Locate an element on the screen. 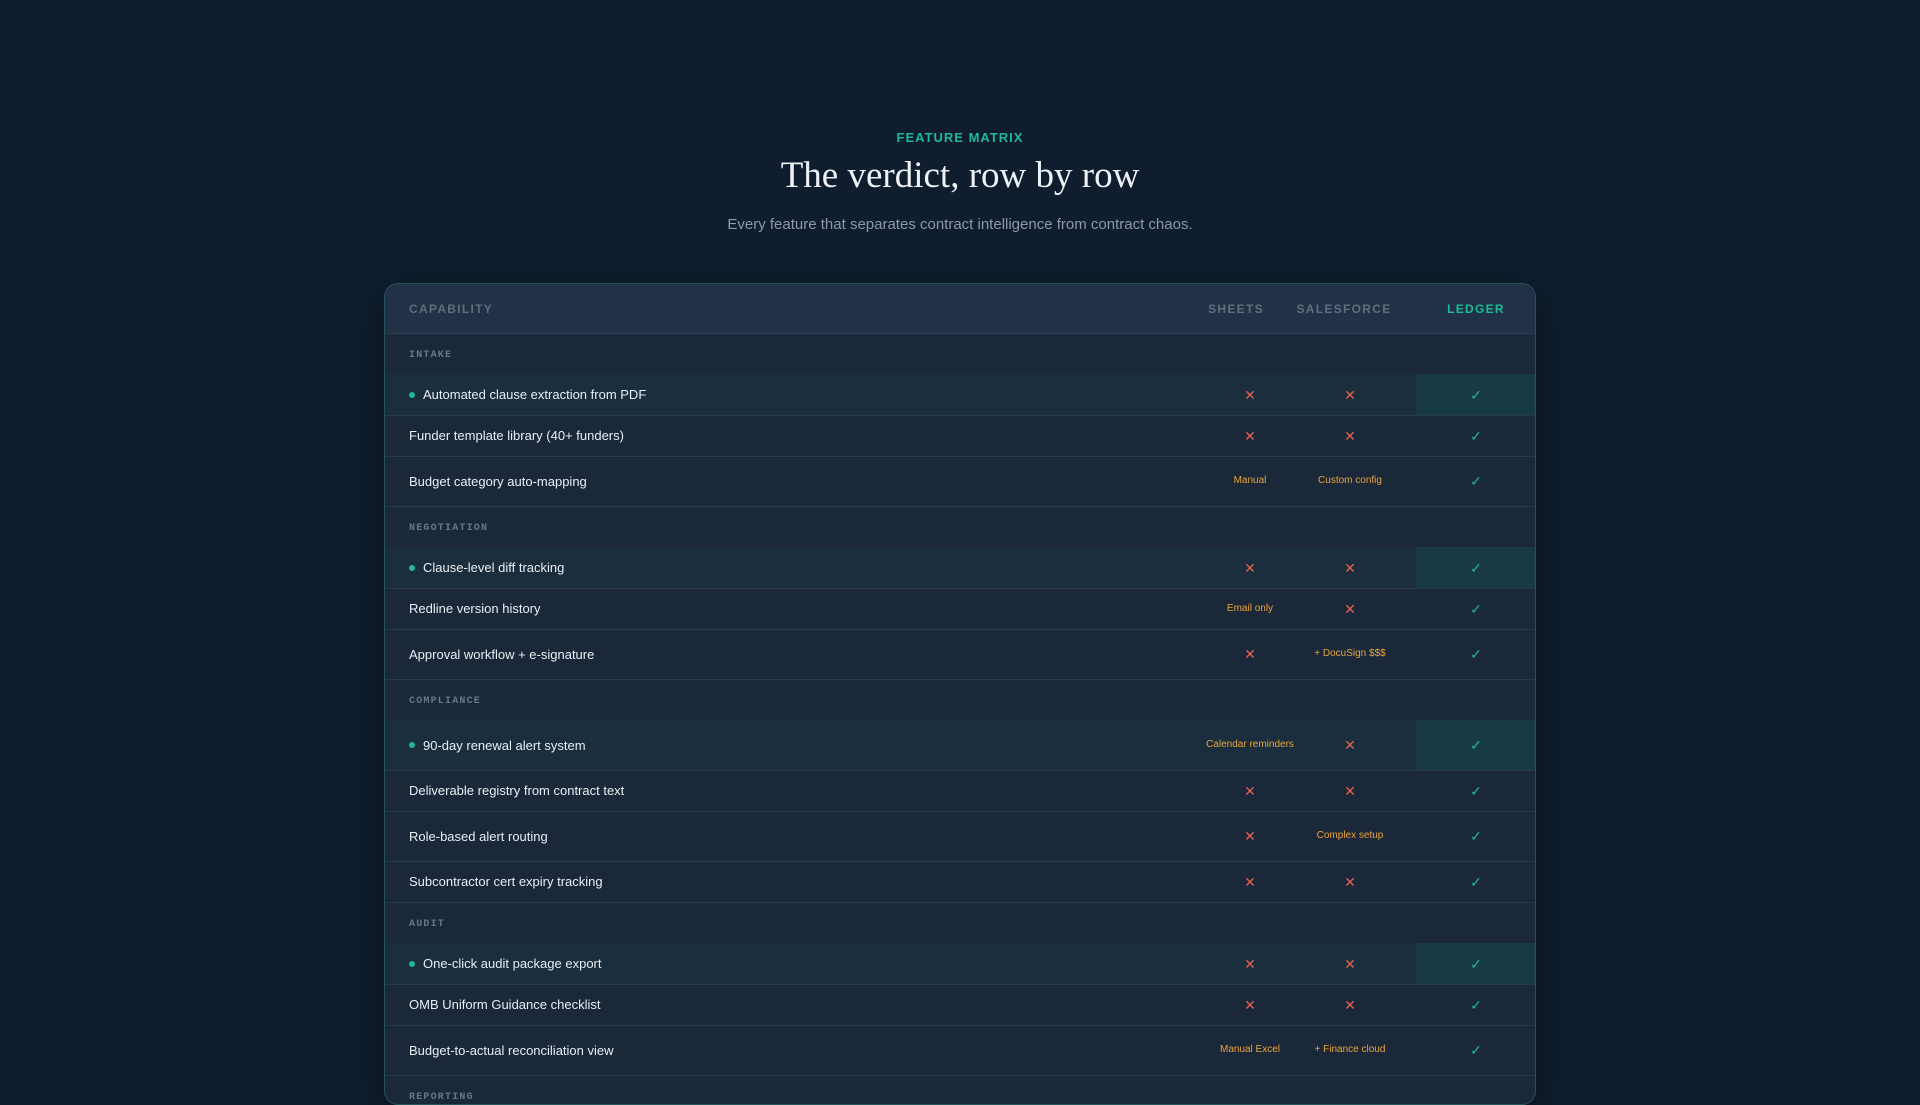 This screenshot has height=1105, width=1920. feature-name-text: Budget-to-actual reconciliation view is located at coordinates (511, 1050).